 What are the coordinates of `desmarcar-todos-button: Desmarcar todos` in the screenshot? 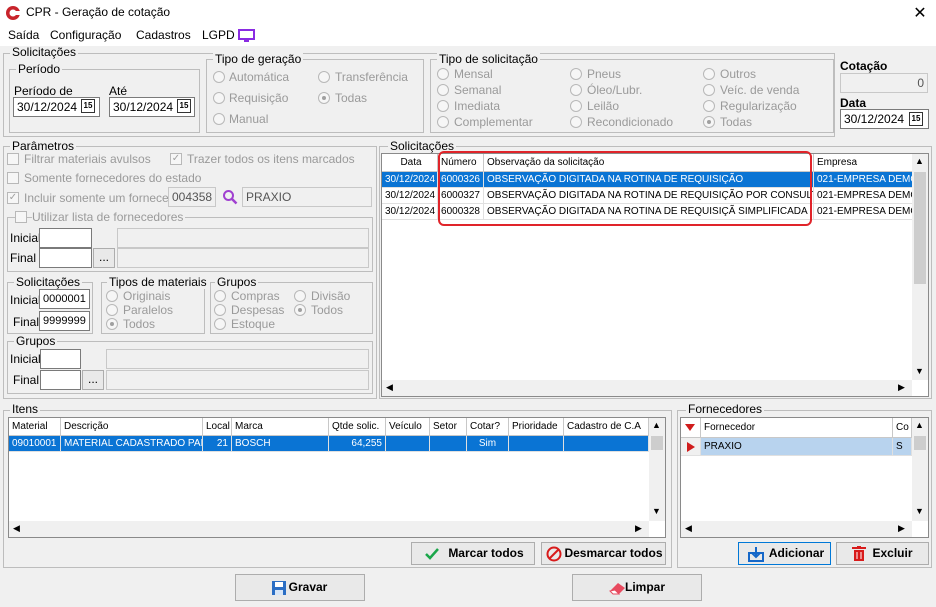 It's located at (603, 553).